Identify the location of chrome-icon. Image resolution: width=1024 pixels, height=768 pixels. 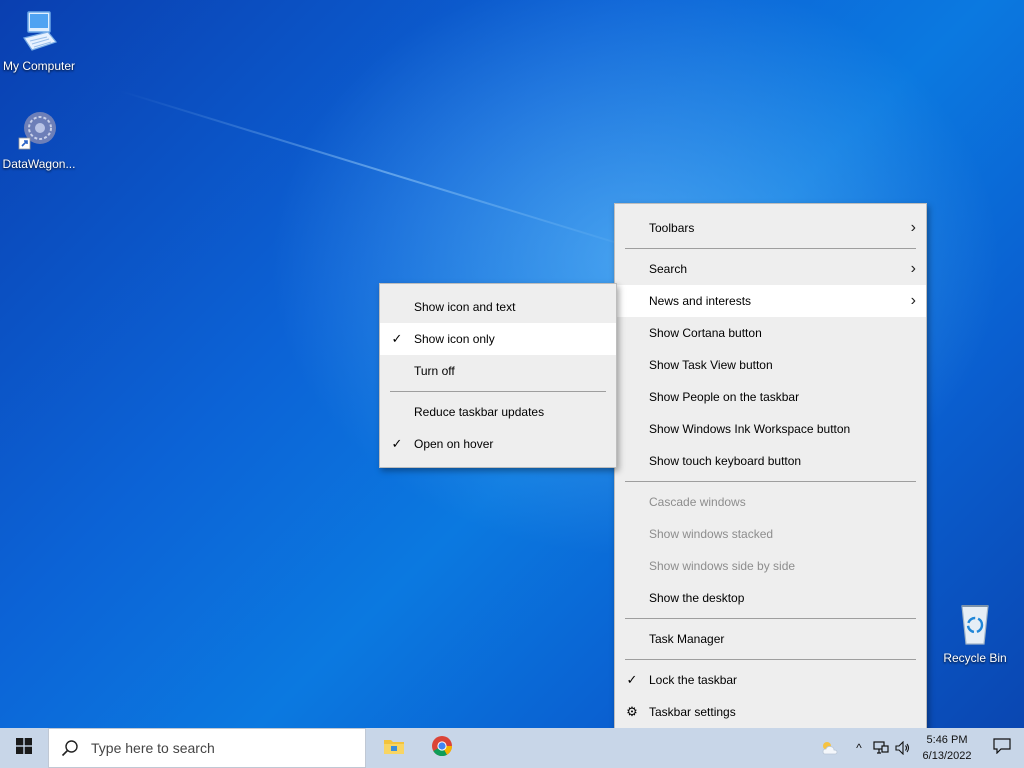
(442, 748).